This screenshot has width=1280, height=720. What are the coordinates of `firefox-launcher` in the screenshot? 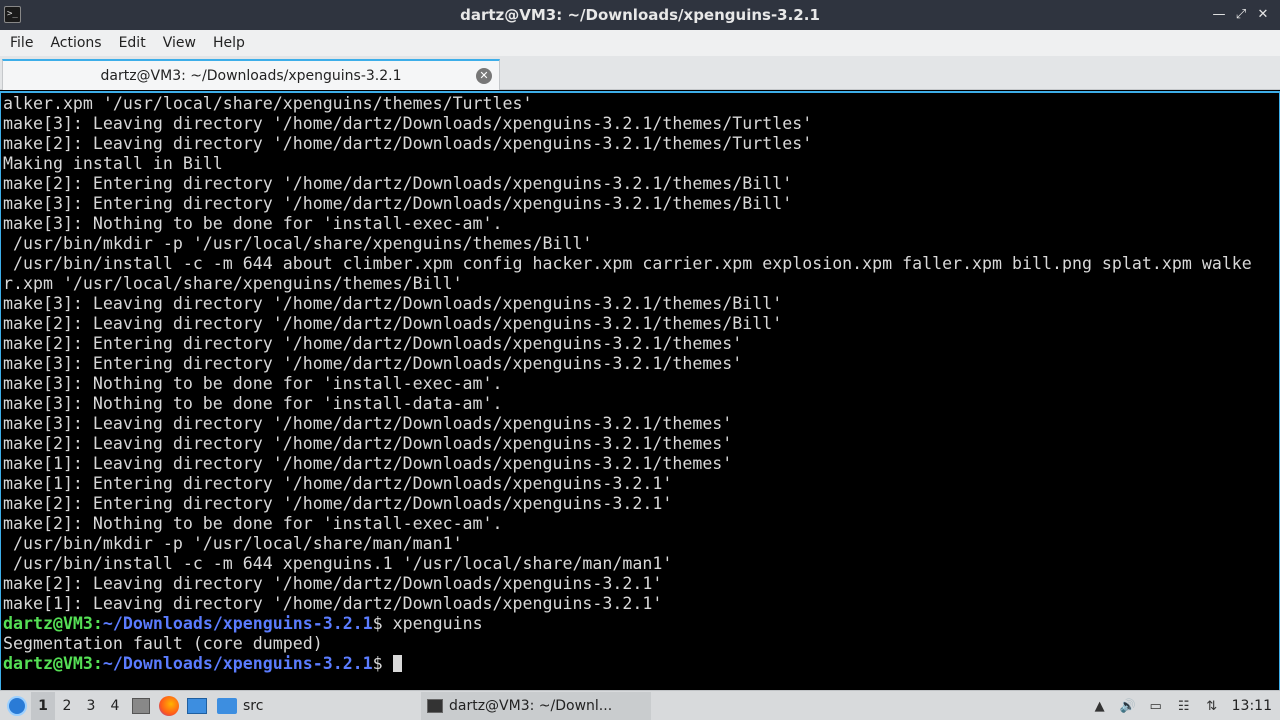 It's located at (169, 706).